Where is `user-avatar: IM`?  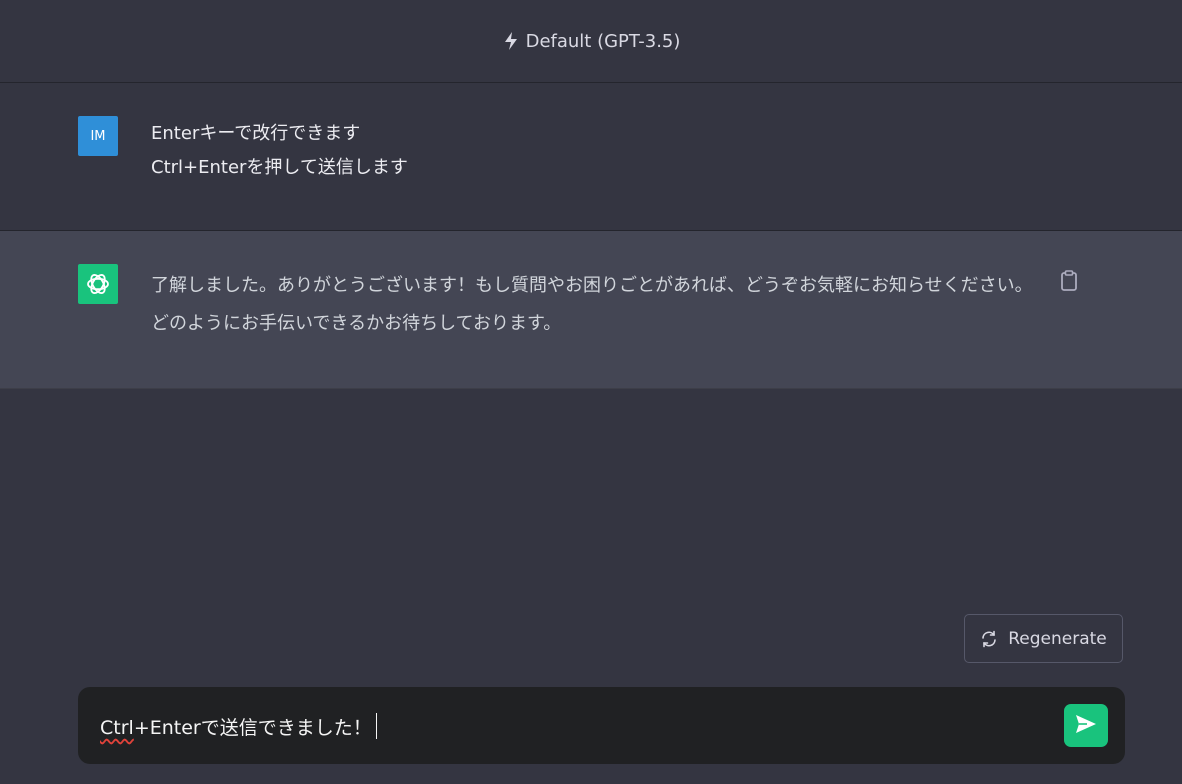 user-avatar: IM is located at coordinates (98, 136).